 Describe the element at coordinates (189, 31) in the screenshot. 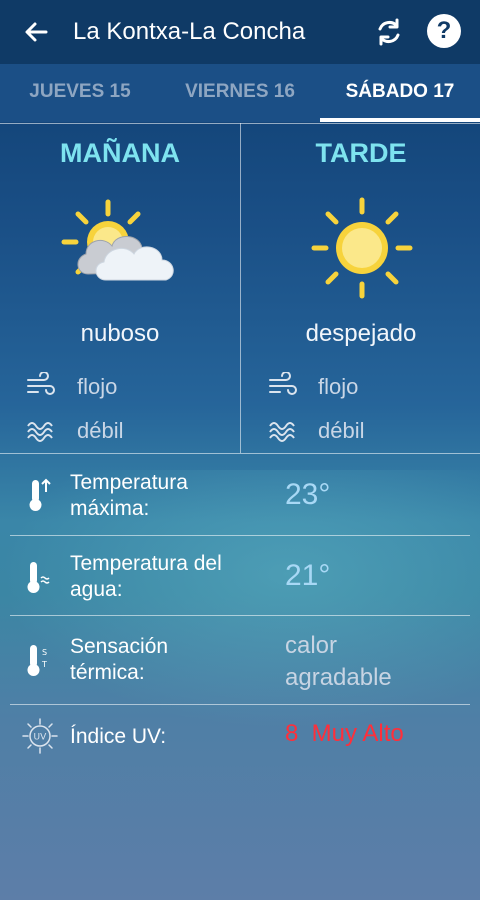

I see `page-title: La Kontxa-La Concha` at that location.